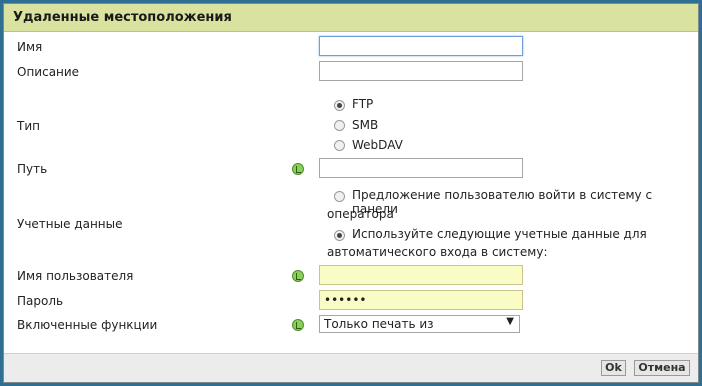 This screenshot has width=702, height=386. What do you see at coordinates (122, 17) in the screenshot?
I see `dialog-title: Удаленные местоположения` at bounding box center [122, 17].